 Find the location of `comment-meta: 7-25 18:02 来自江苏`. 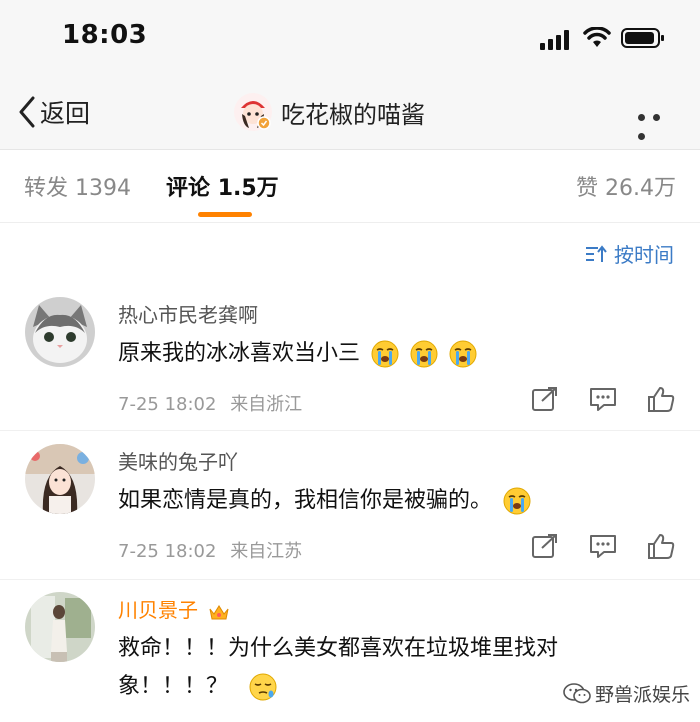

comment-meta: 7-25 18:02 来自江苏 is located at coordinates (210, 550).